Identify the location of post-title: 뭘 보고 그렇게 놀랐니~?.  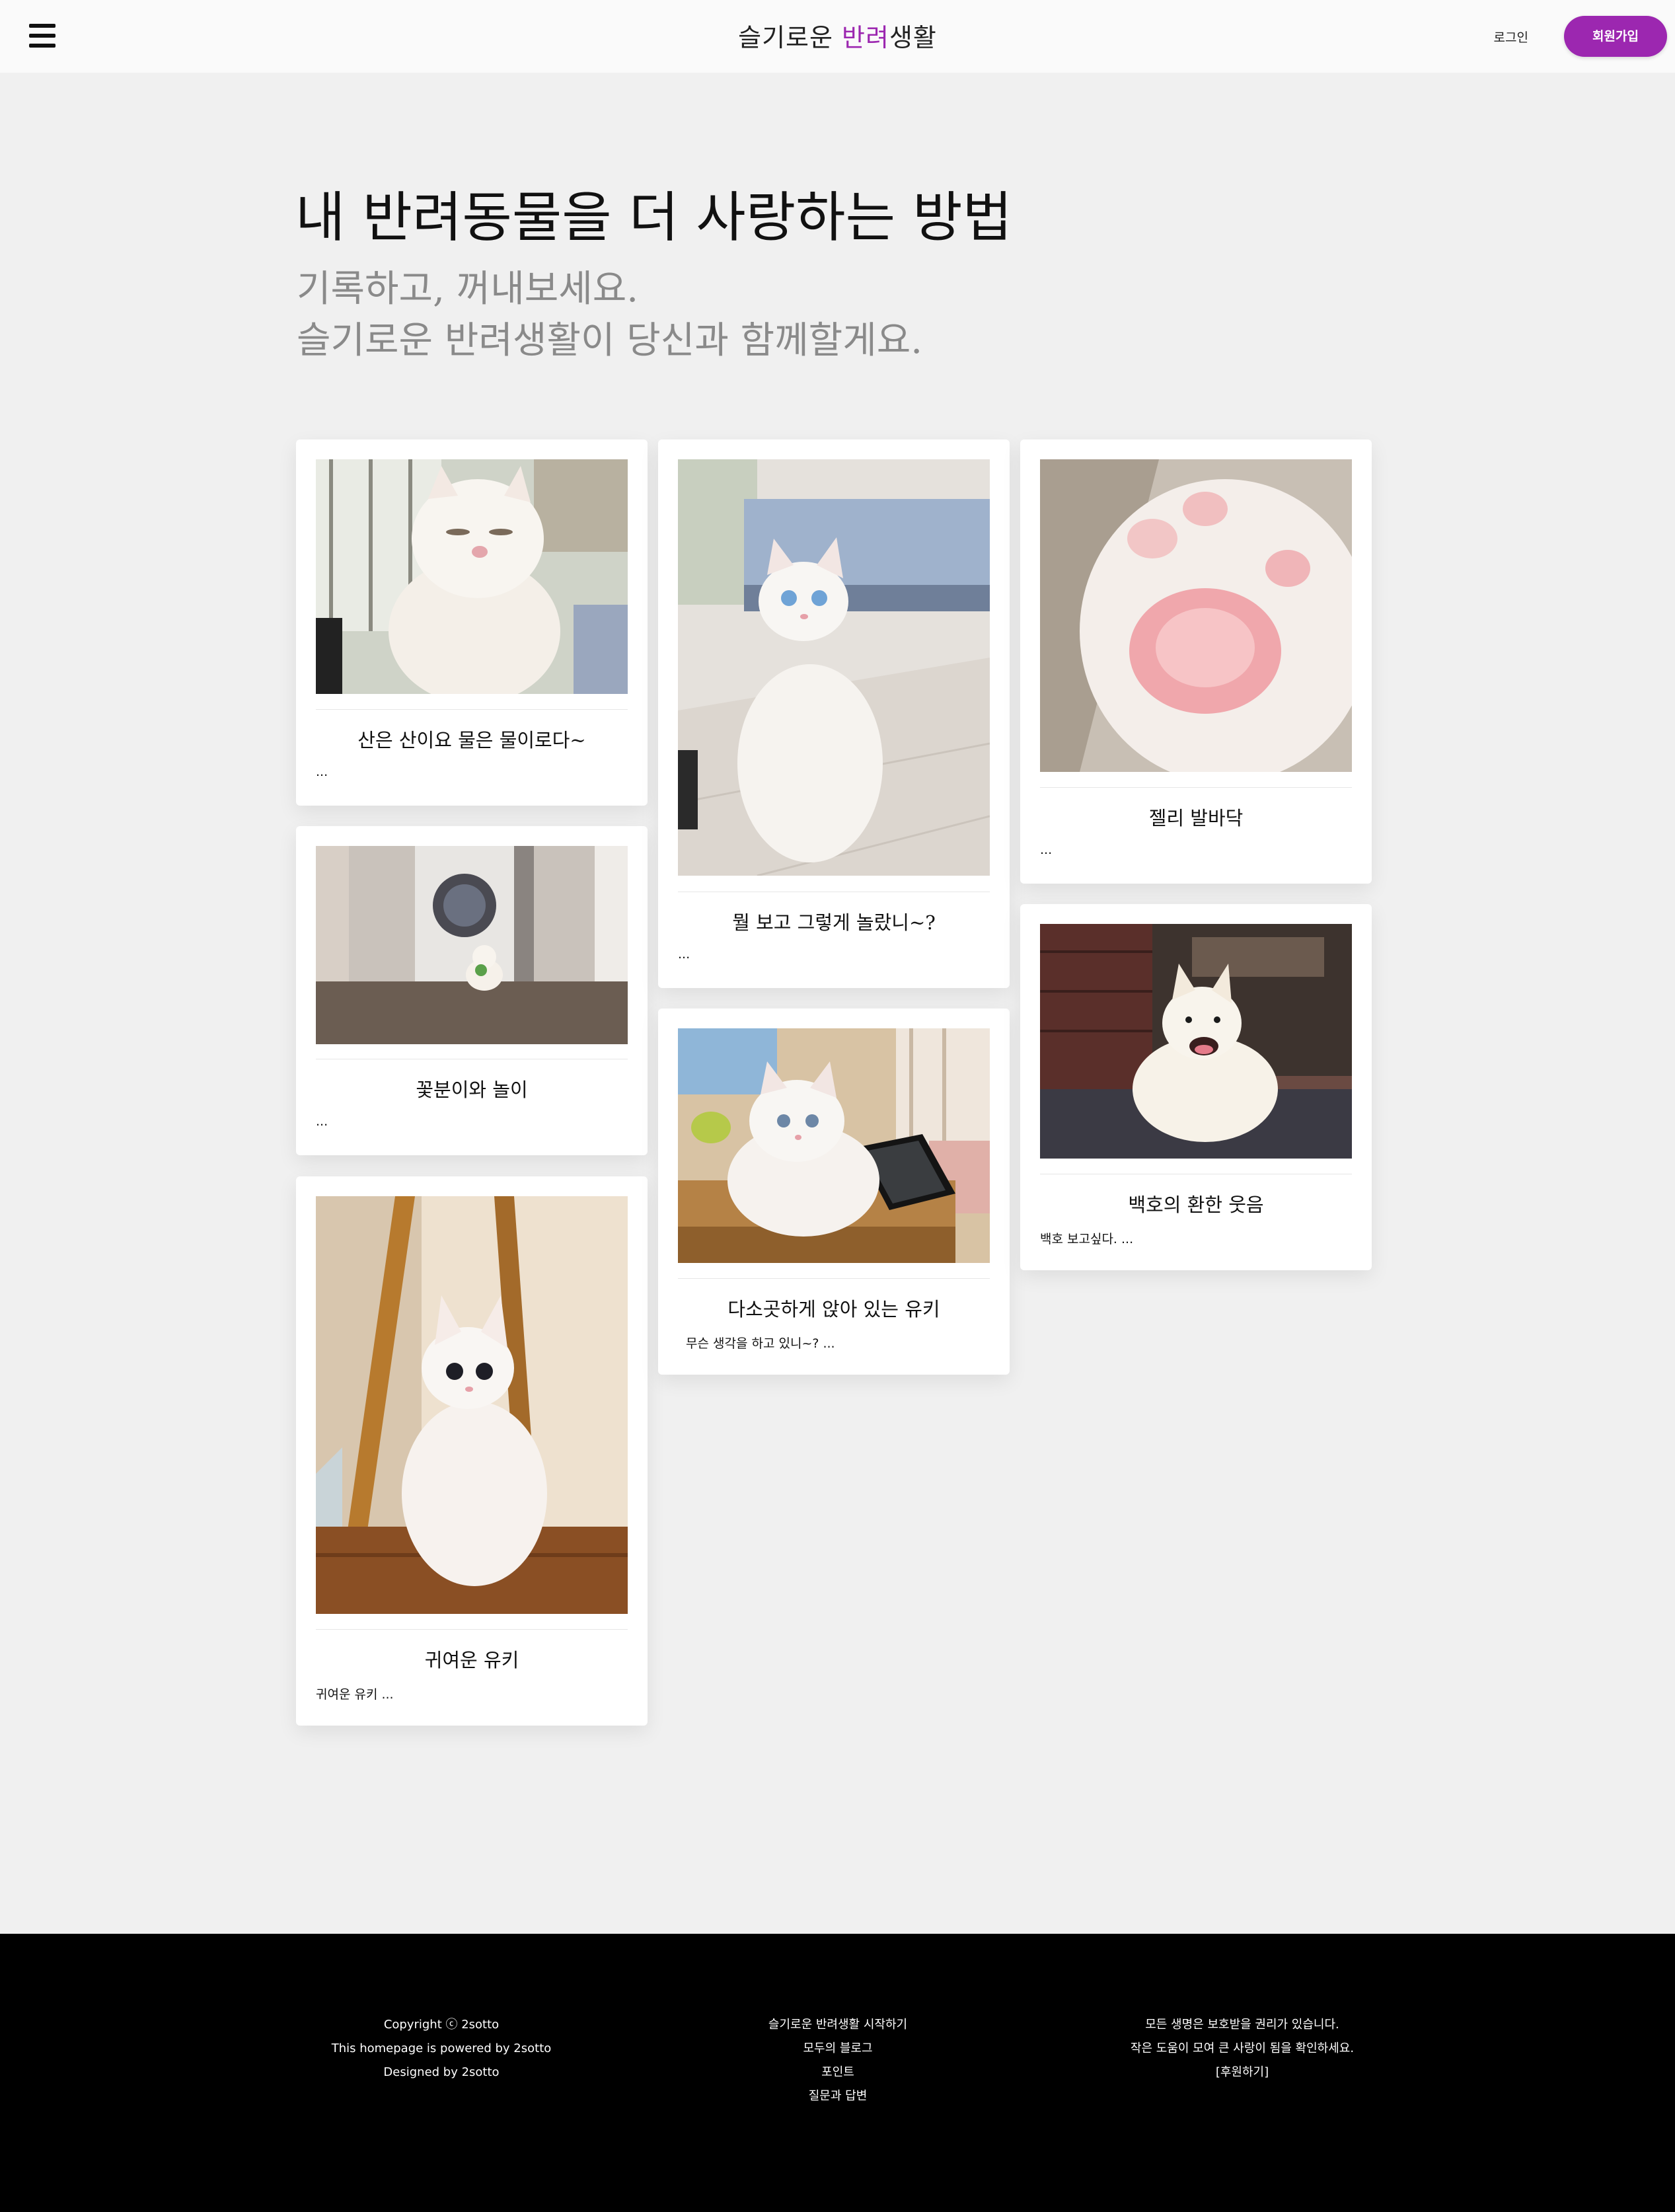
(834, 921).